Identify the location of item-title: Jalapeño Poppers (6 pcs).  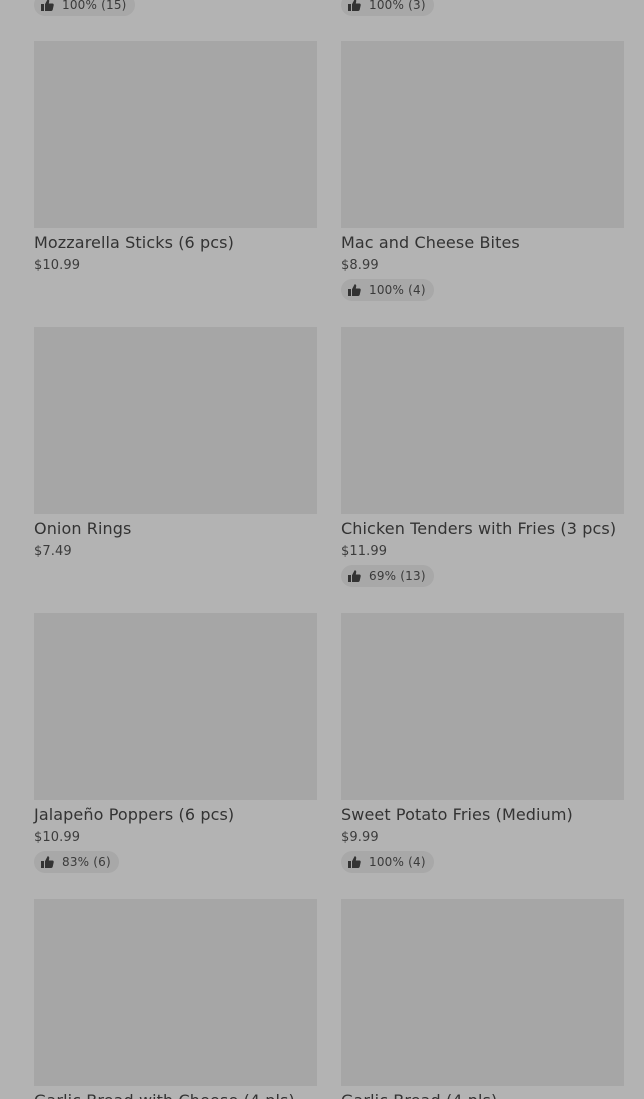
(134, 814).